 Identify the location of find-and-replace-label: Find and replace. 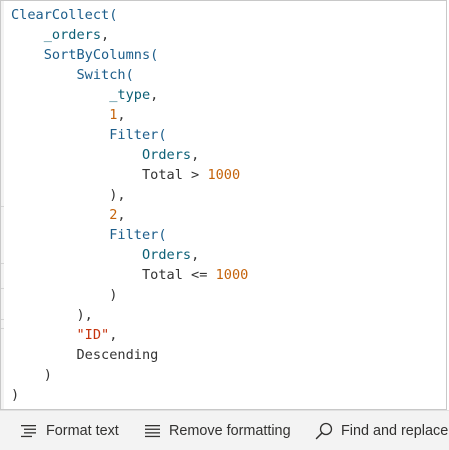
(395, 431).